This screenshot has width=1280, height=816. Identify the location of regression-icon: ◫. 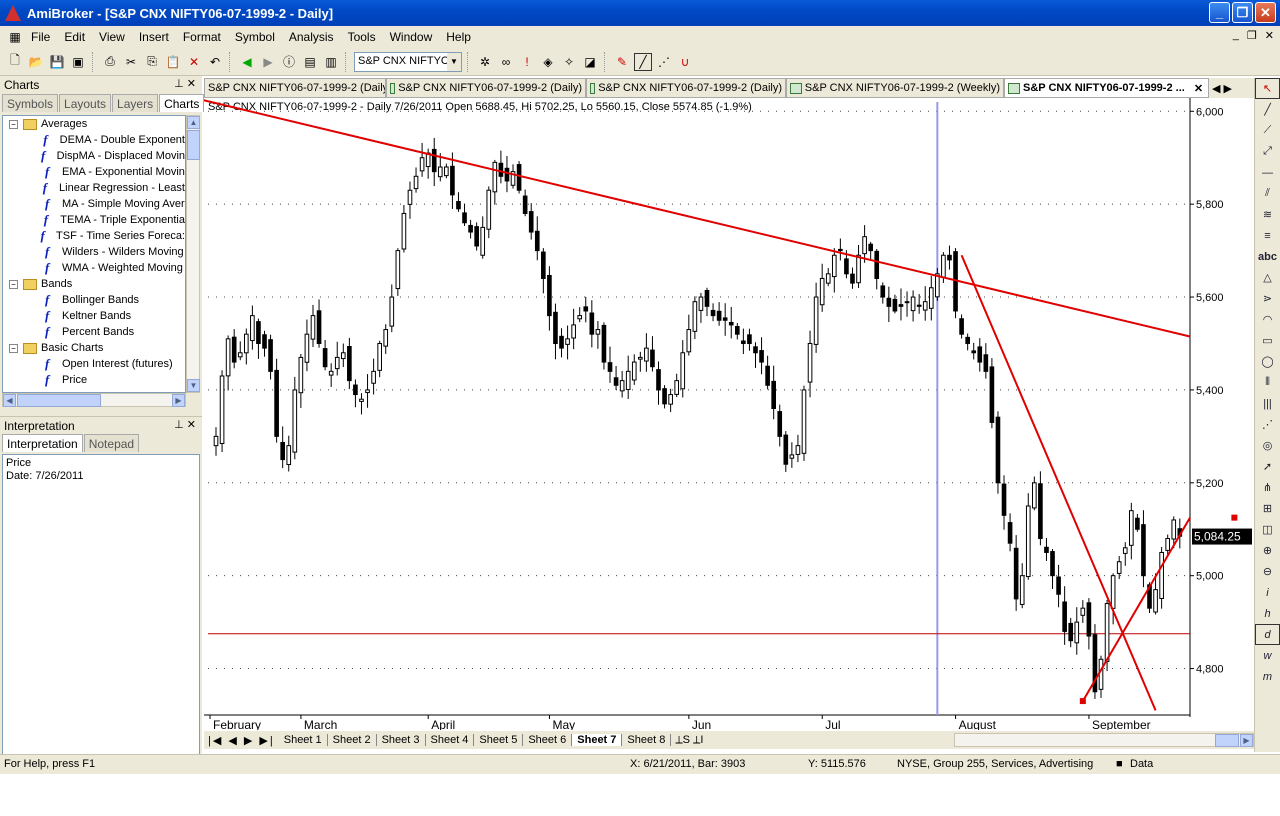
(1267, 529).